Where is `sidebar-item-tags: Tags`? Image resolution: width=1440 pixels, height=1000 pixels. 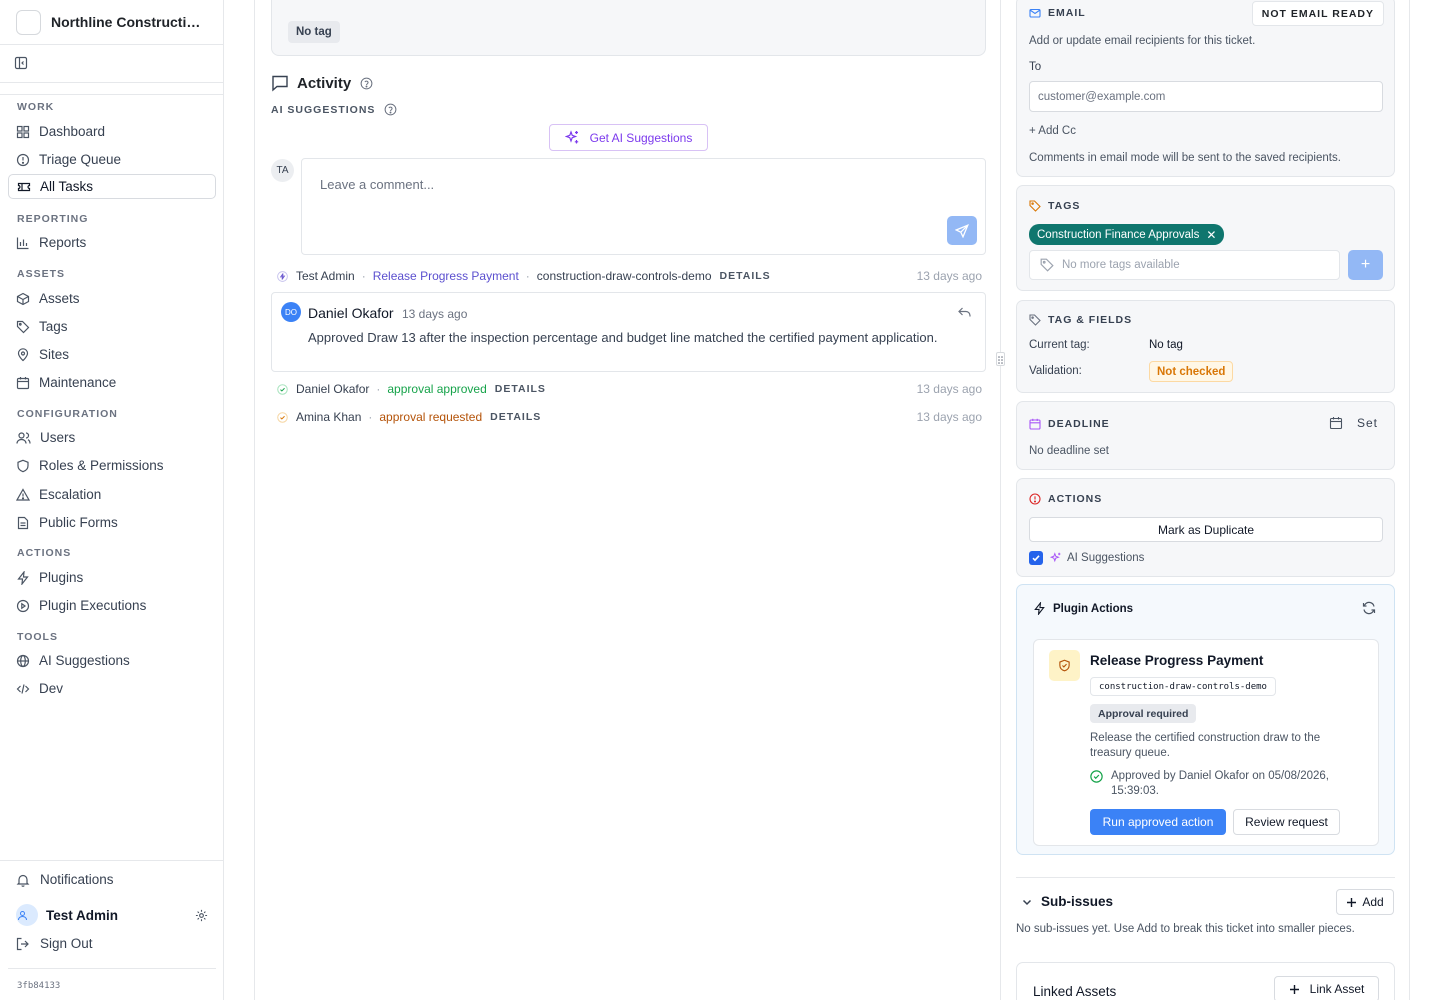 sidebar-item-tags: Tags is located at coordinates (112, 326).